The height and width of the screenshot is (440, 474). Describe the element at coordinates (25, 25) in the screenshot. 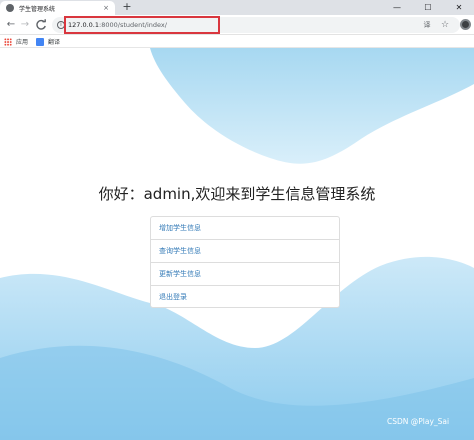

I see `forward-arrow-icon: →` at that location.